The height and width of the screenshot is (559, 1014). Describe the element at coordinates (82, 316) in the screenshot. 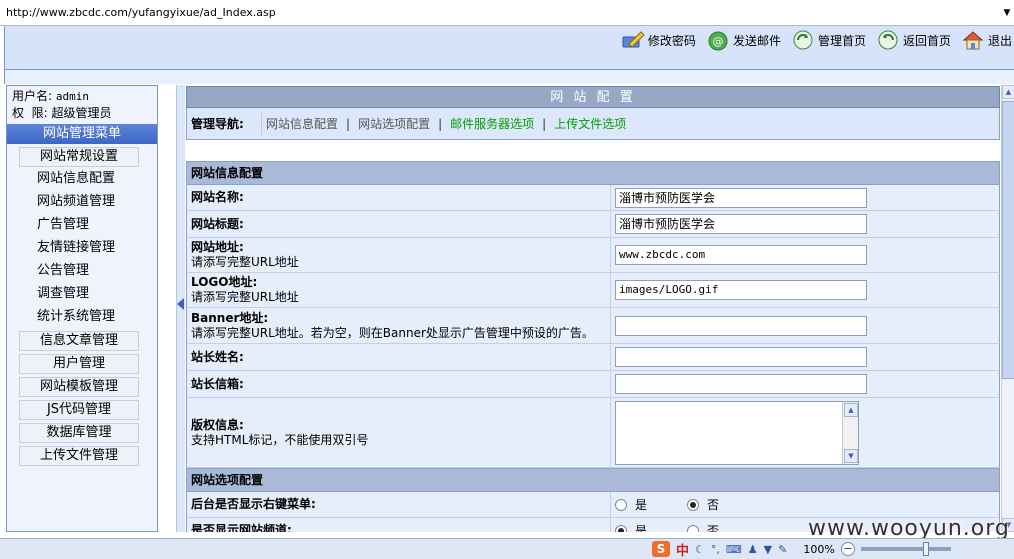

I see `menu-item-stats: 统计系统管理` at that location.